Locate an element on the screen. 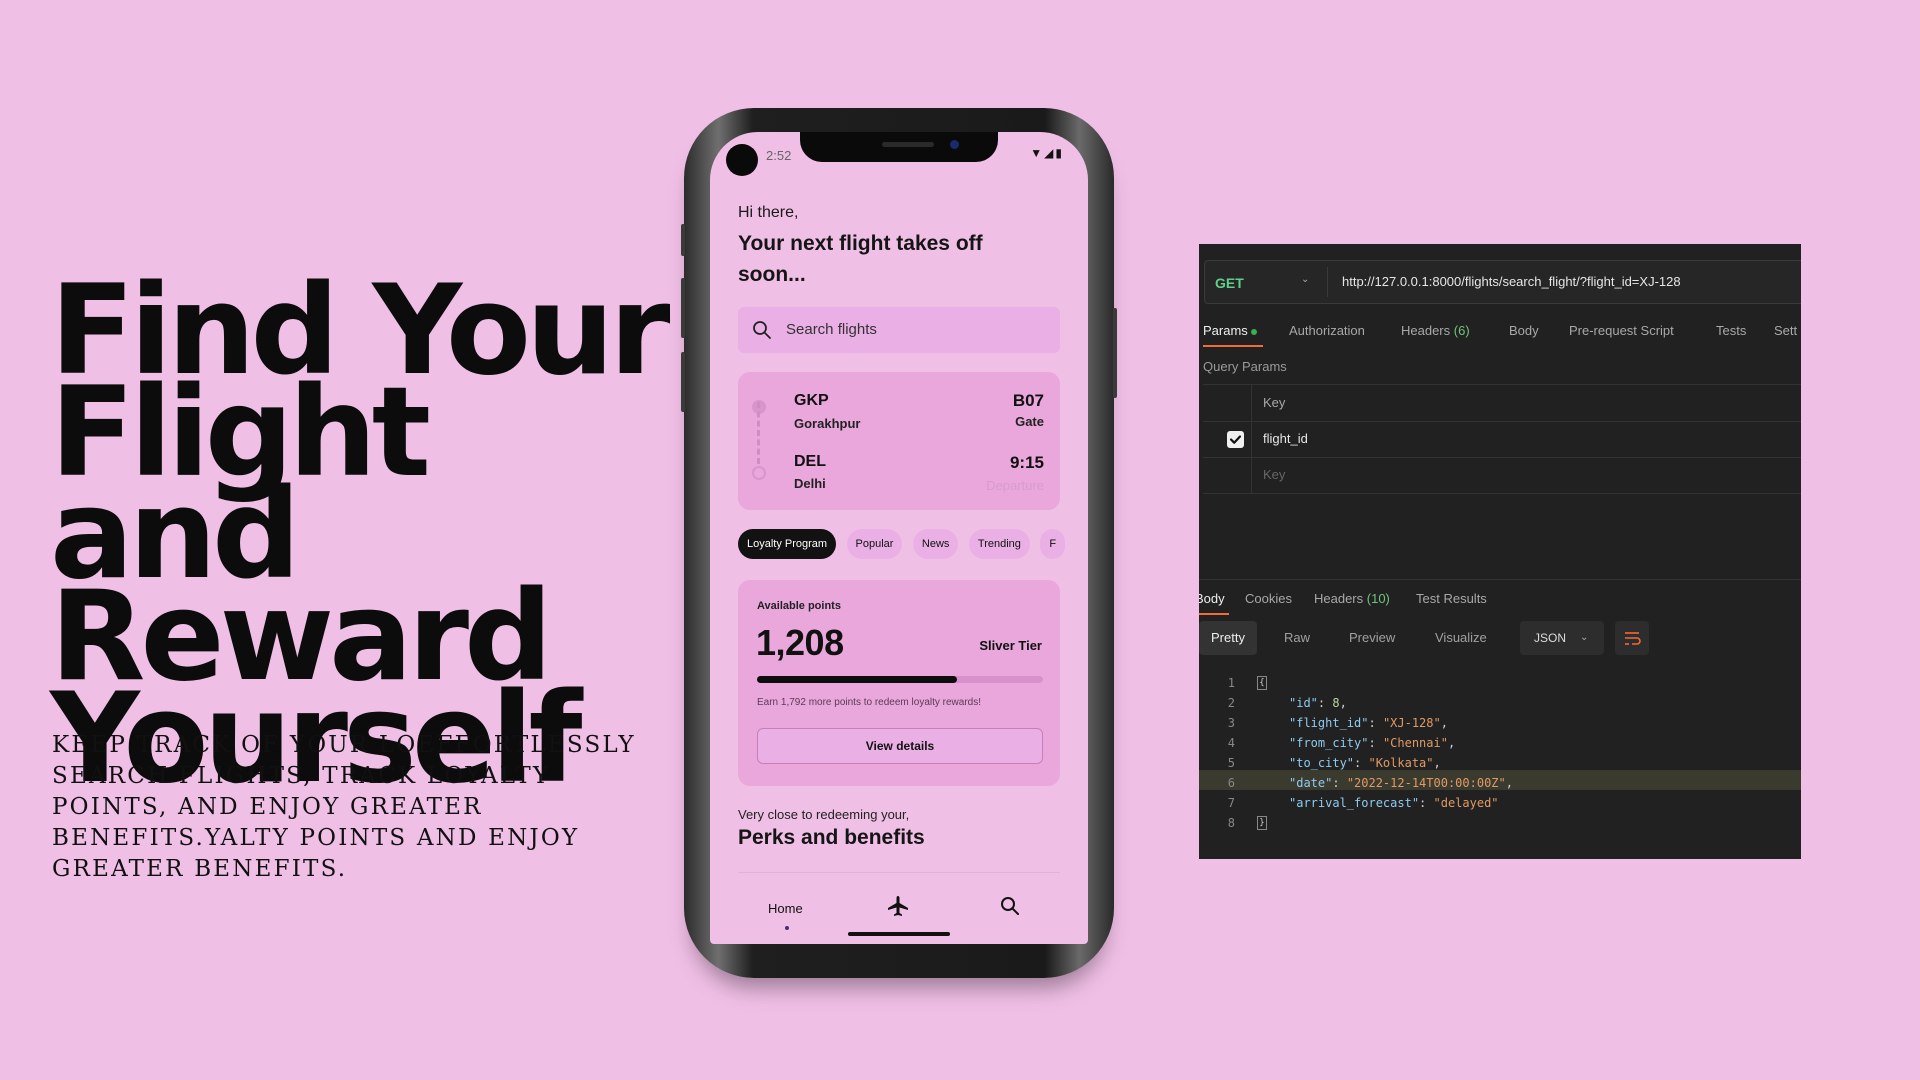  line-number: 7 is located at coordinates (1231, 803).